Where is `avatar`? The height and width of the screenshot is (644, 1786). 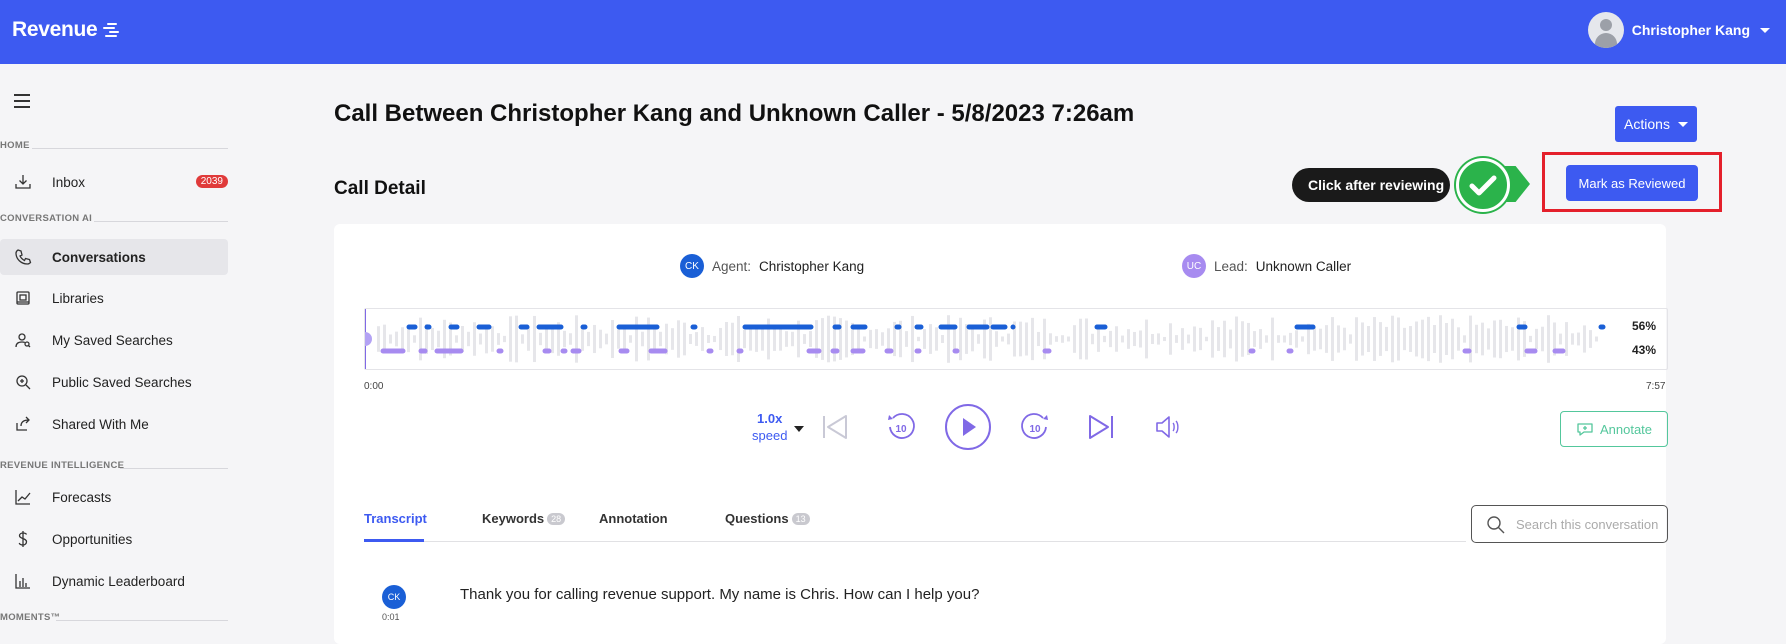
avatar is located at coordinates (1605, 30).